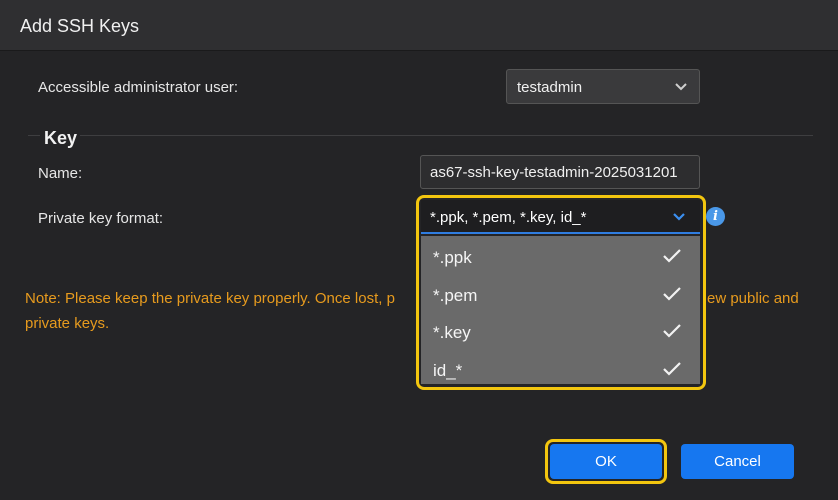 The height and width of the screenshot is (500, 838). Describe the element at coordinates (60, 173) in the screenshot. I see `name-label: Name:` at that location.